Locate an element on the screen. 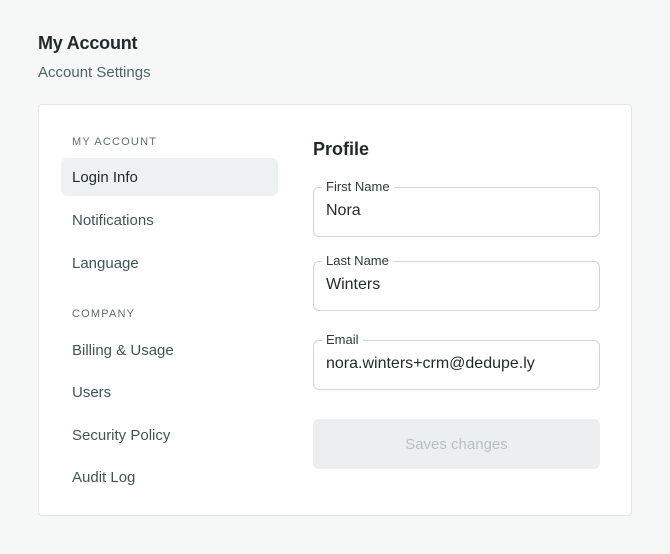 The width and height of the screenshot is (670, 554). last-name-field: Last Name is located at coordinates (456, 282).